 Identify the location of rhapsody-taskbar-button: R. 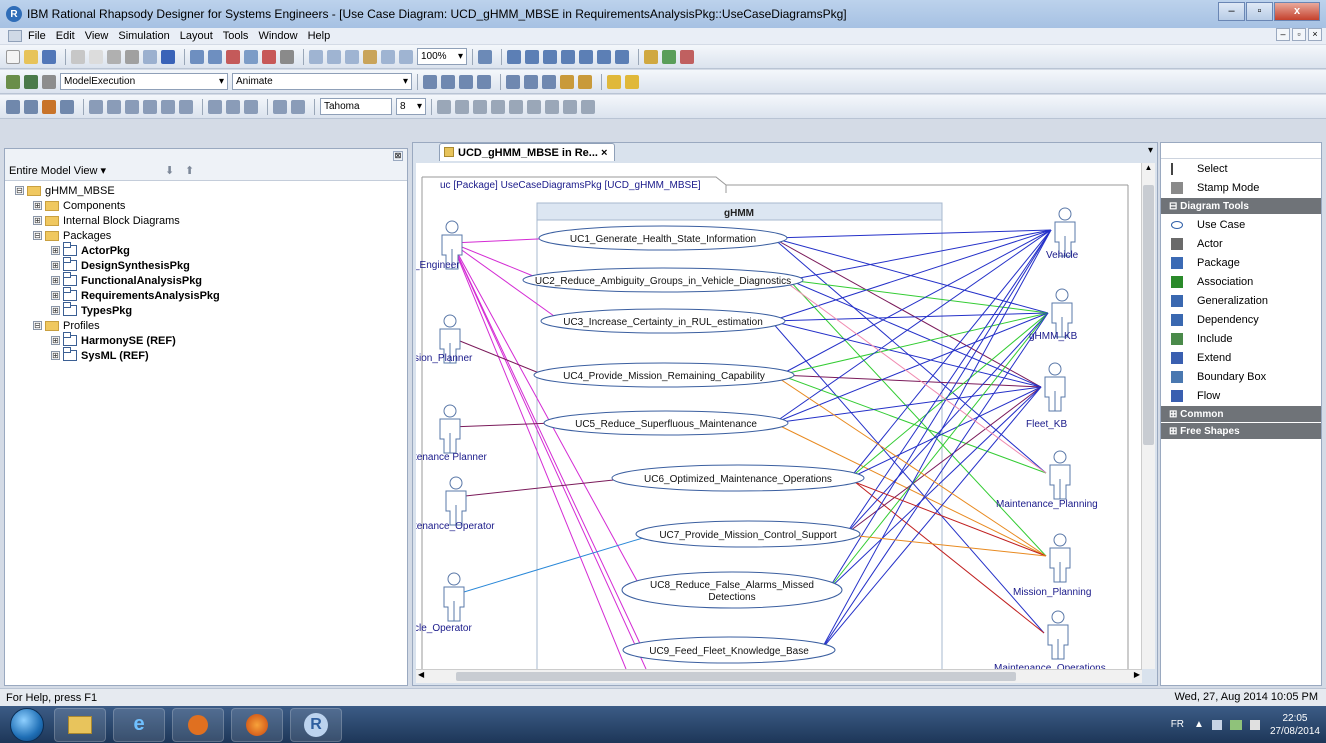
(316, 724).